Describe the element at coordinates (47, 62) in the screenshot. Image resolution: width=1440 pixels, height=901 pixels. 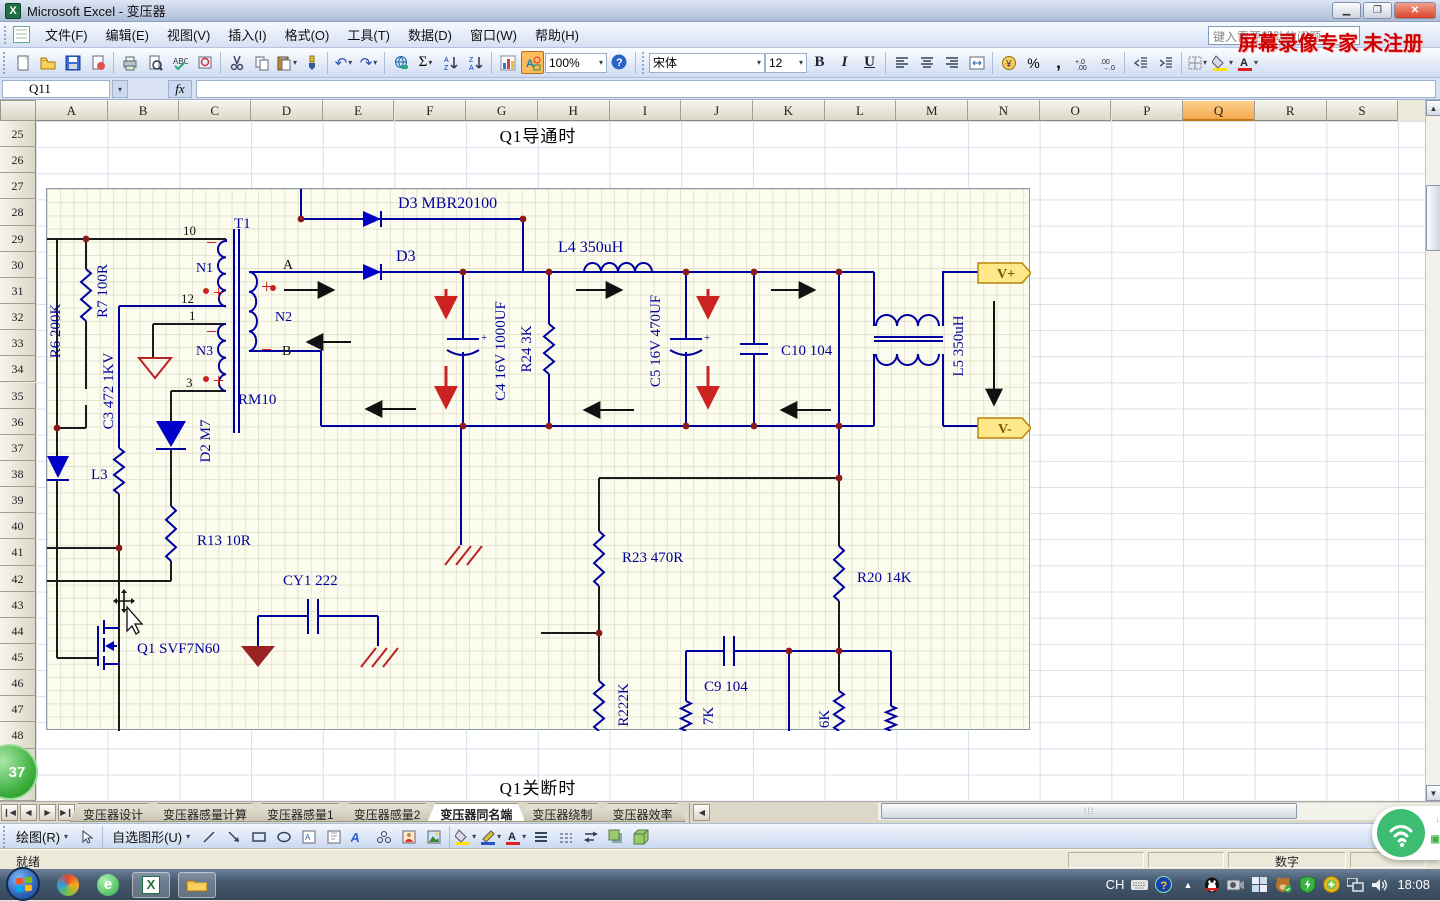
I see `open-icon` at that location.